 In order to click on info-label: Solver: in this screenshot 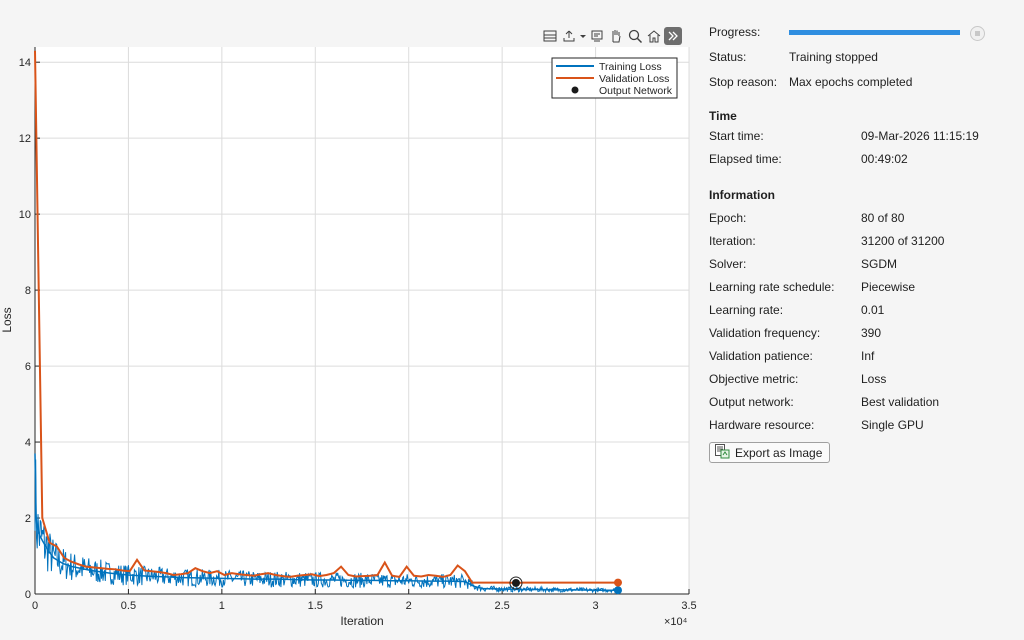, I will do `click(728, 264)`.